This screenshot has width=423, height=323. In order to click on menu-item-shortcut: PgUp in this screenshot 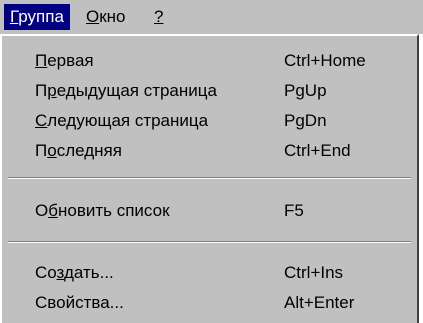, I will do `click(305, 90)`.